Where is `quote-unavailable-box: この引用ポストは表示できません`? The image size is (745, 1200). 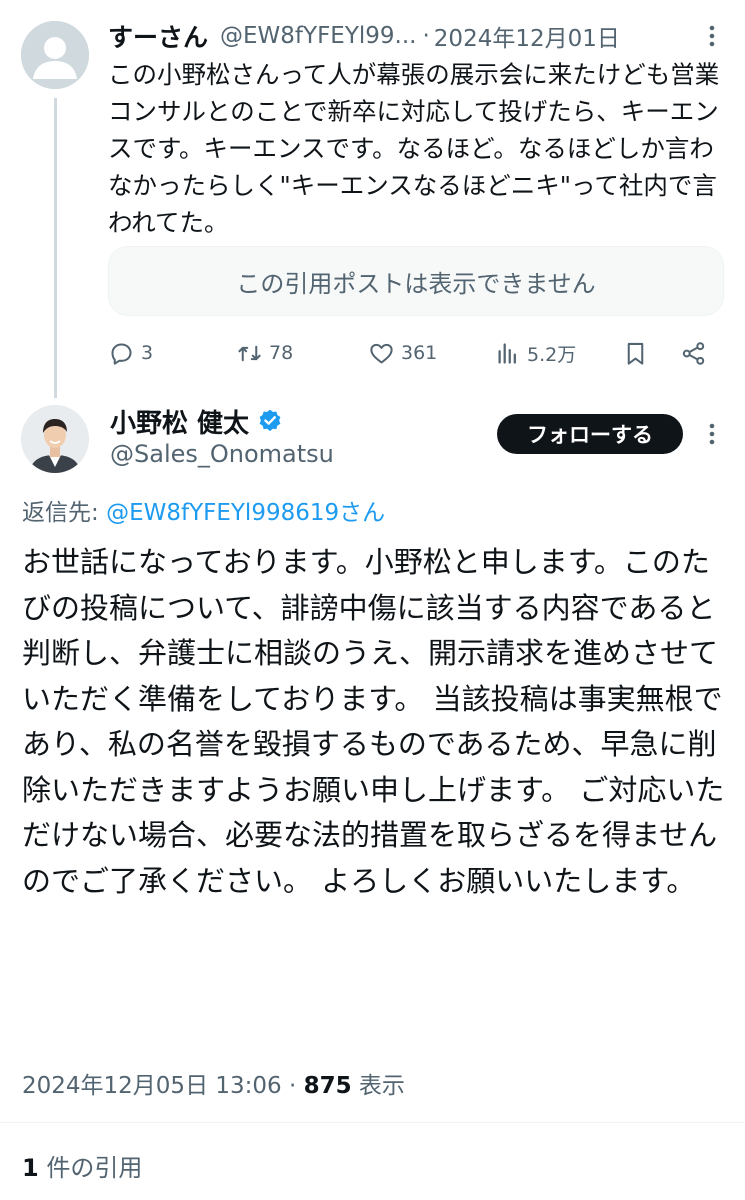
quote-unavailable-box: この引用ポストは表示できません is located at coordinates (416, 281).